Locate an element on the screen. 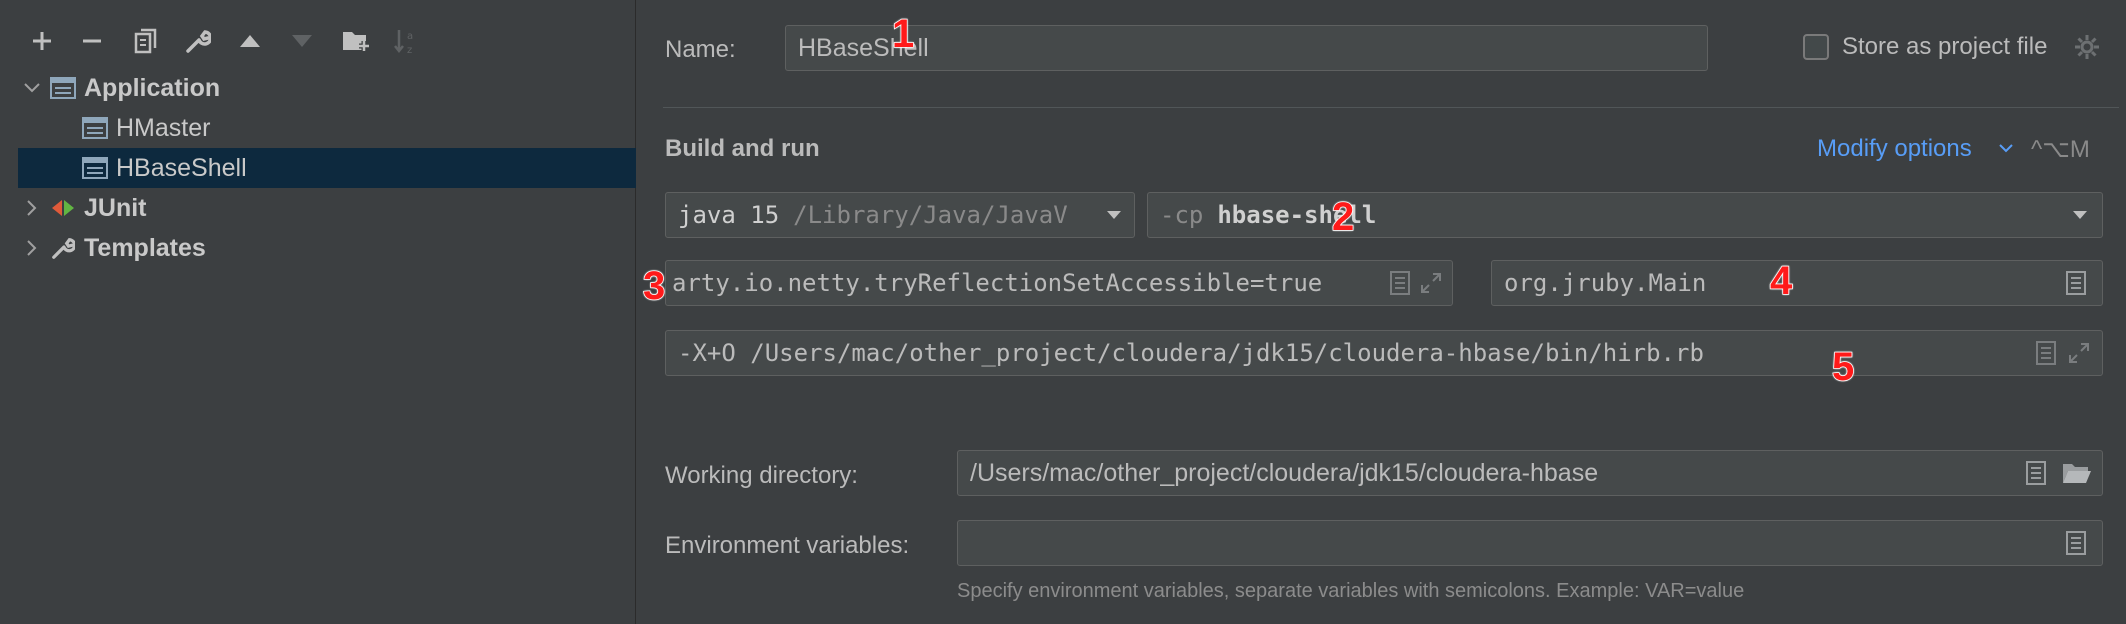  store-as-project-file-checkbox is located at coordinates (1816, 47).